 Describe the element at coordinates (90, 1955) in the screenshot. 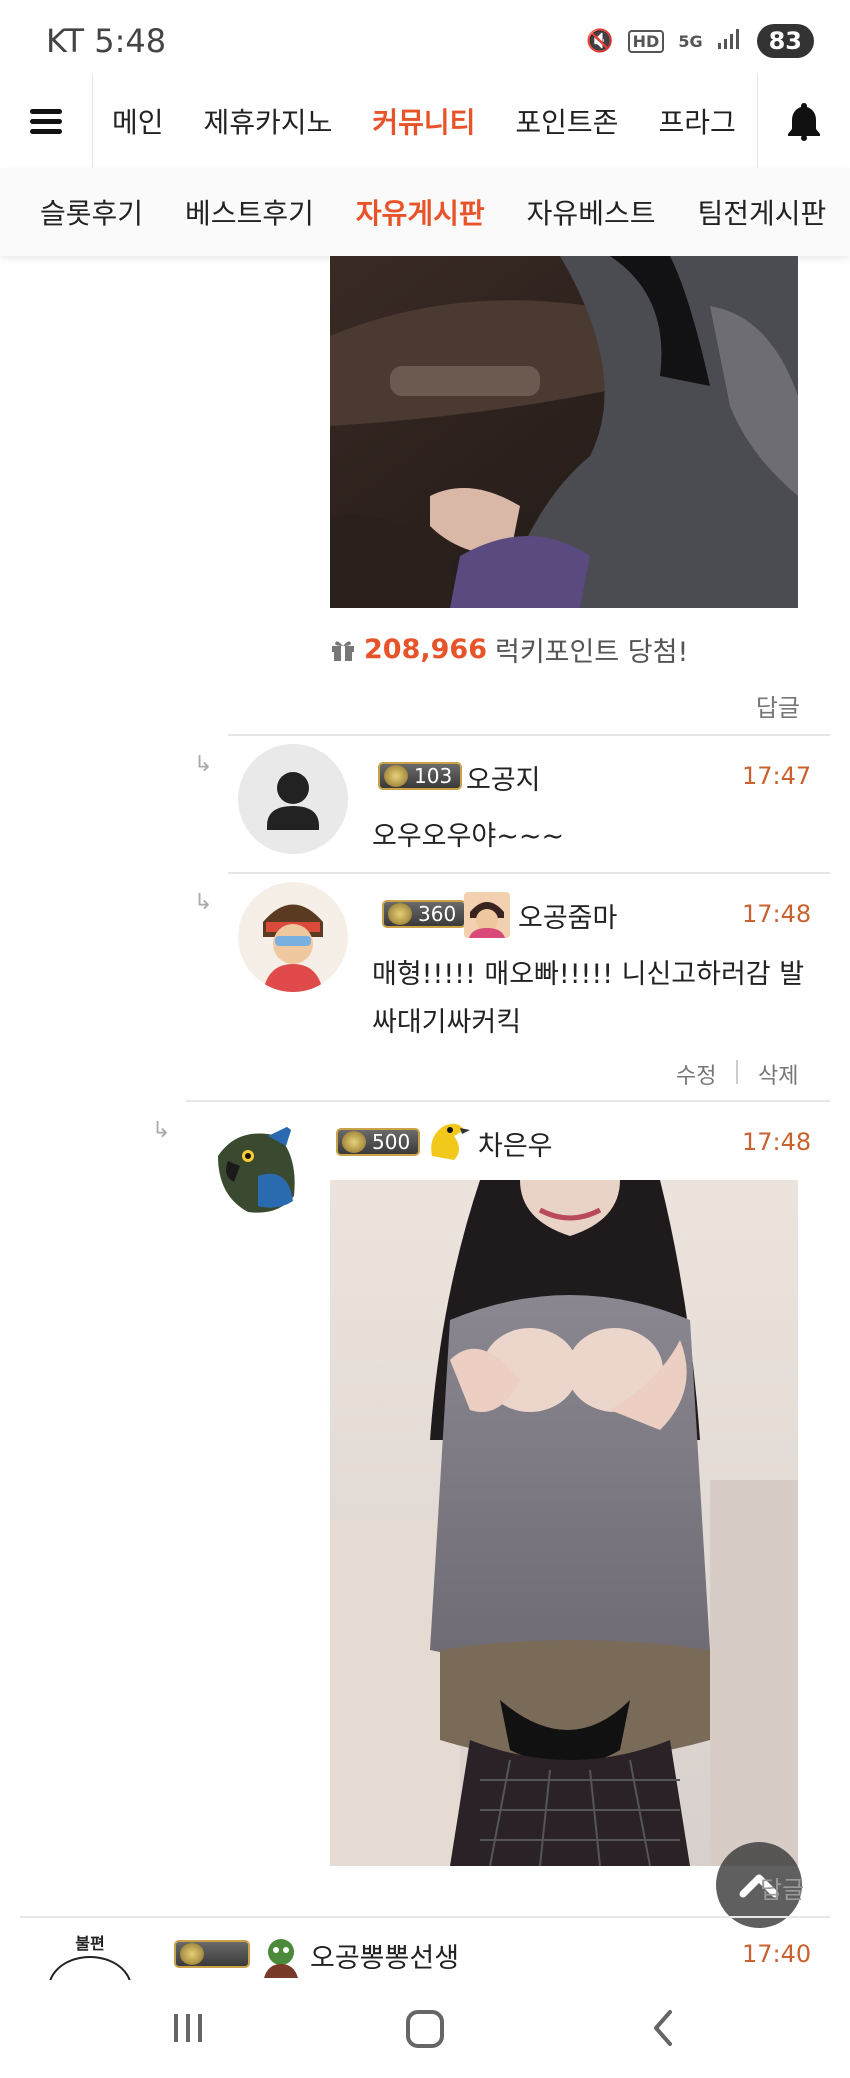

I see `avatar: 불편` at that location.